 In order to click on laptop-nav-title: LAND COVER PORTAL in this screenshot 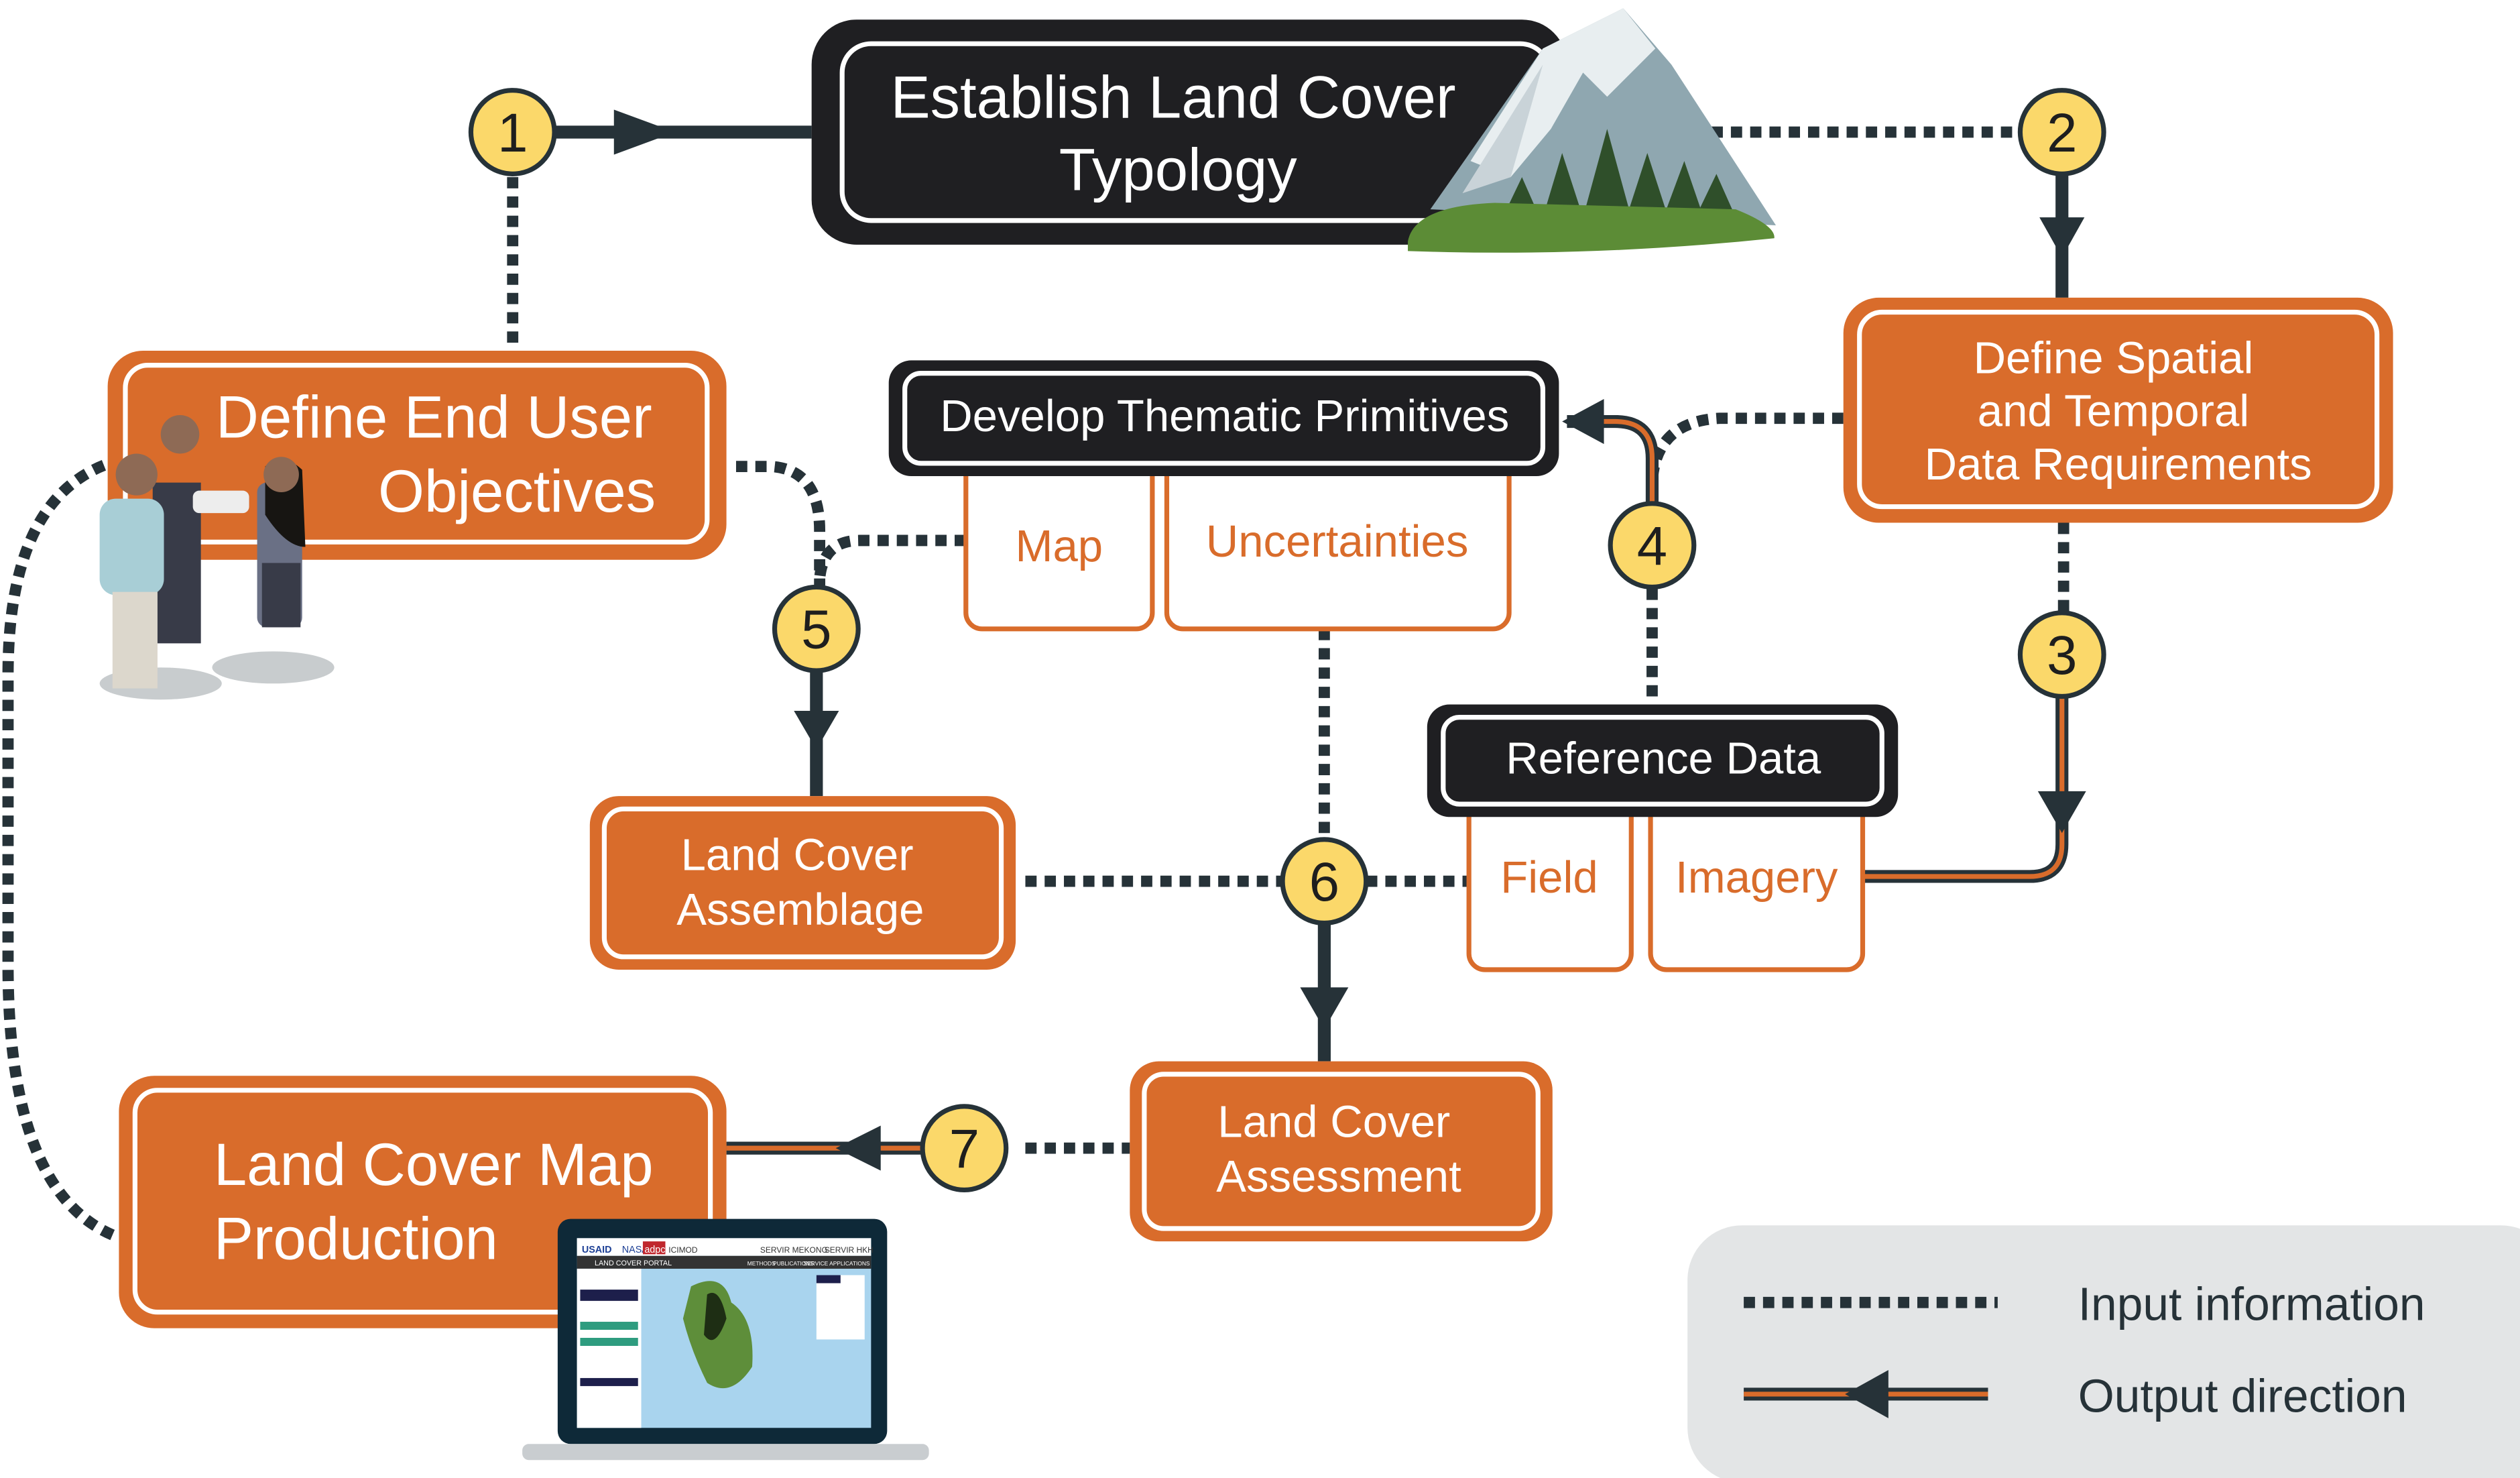, I will do `click(633, 1263)`.